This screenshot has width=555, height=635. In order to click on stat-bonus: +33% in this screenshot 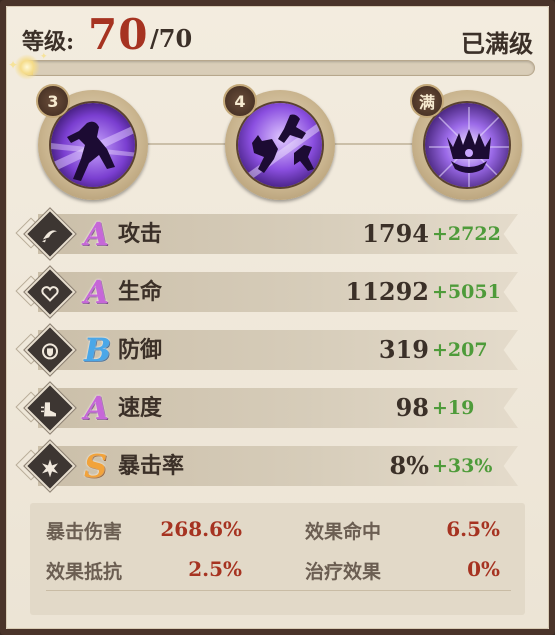, I will do `click(462, 466)`.